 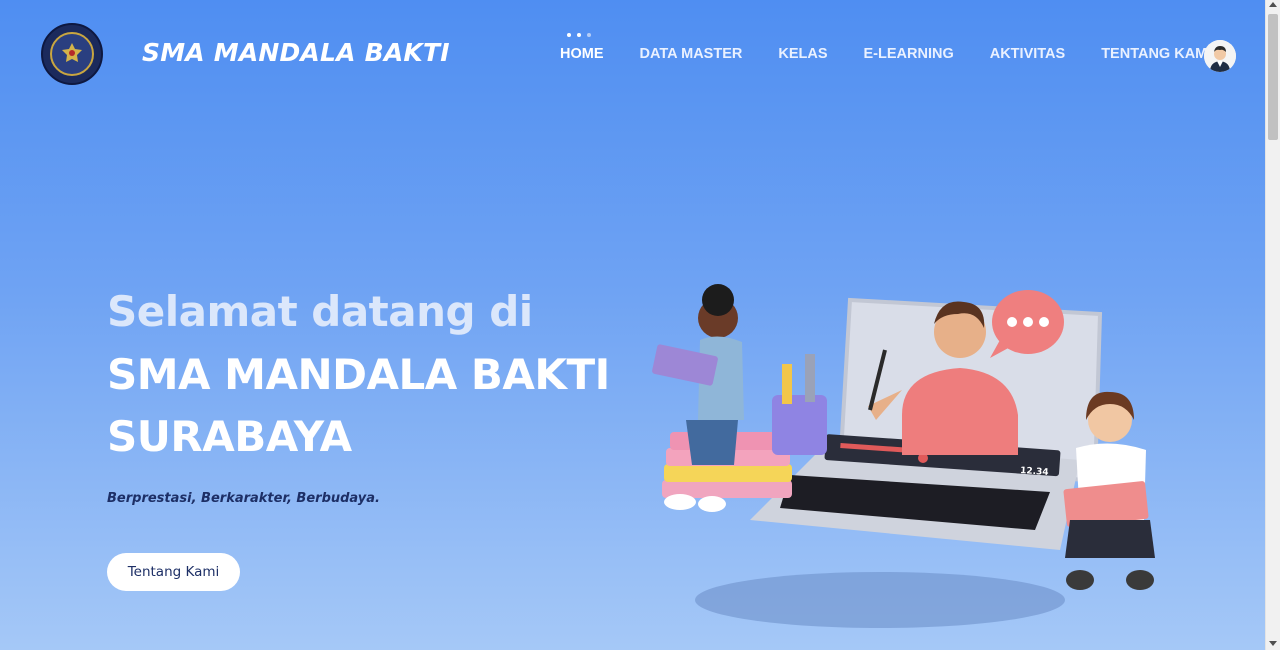 What do you see at coordinates (358, 374) in the screenshot?
I see `hero-school-name: SMA MANDALA BAKTI` at bounding box center [358, 374].